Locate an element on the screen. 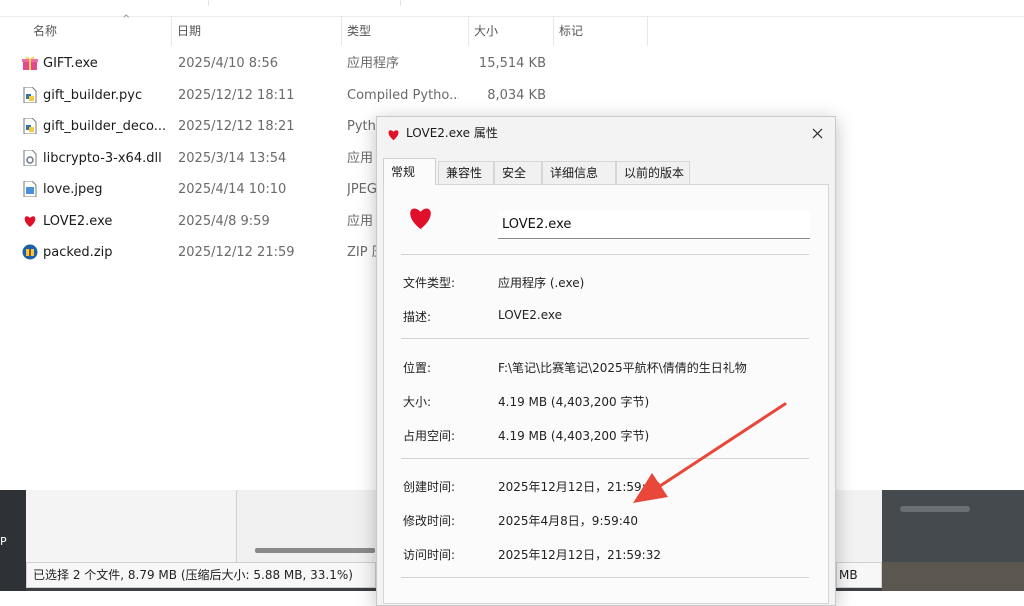 Image resolution: width=1024 pixels, height=606 pixels. size-value: 4.19 MB (4,403,200 字节) is located at coordinates (574, 402).